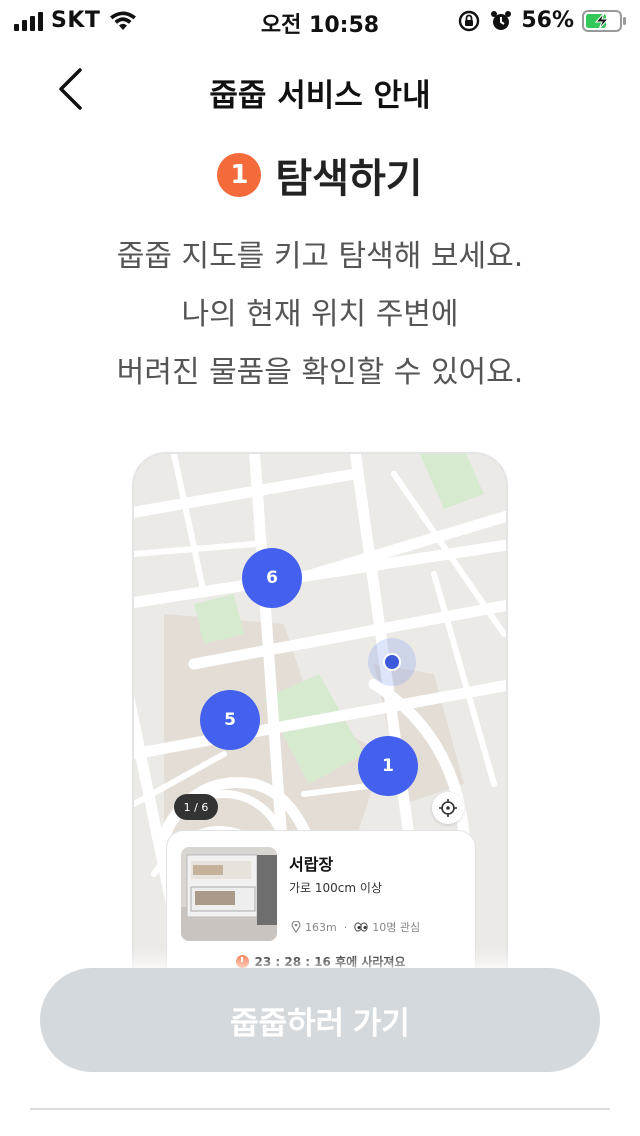  I want to click on status-right: 56%, so click(542, 20).